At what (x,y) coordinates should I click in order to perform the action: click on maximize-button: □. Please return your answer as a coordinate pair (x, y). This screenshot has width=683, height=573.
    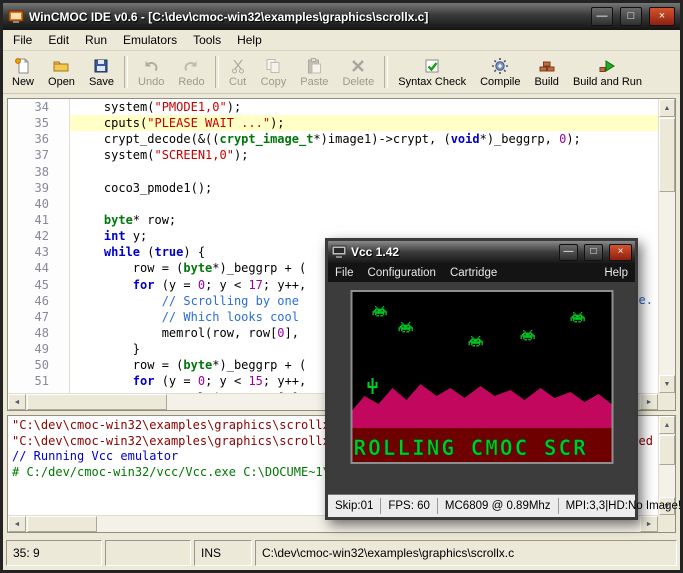
    Looking at the image, I should click on (631, 16).